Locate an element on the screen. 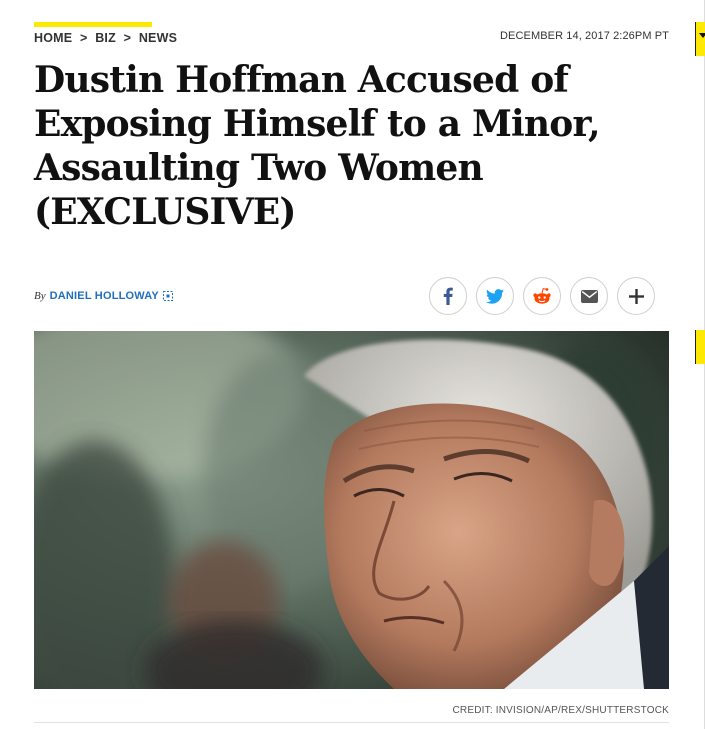 Image resolution: width=705 pixels, height=729 pixels. share-twitter-button is located at coordinates (495, 296).